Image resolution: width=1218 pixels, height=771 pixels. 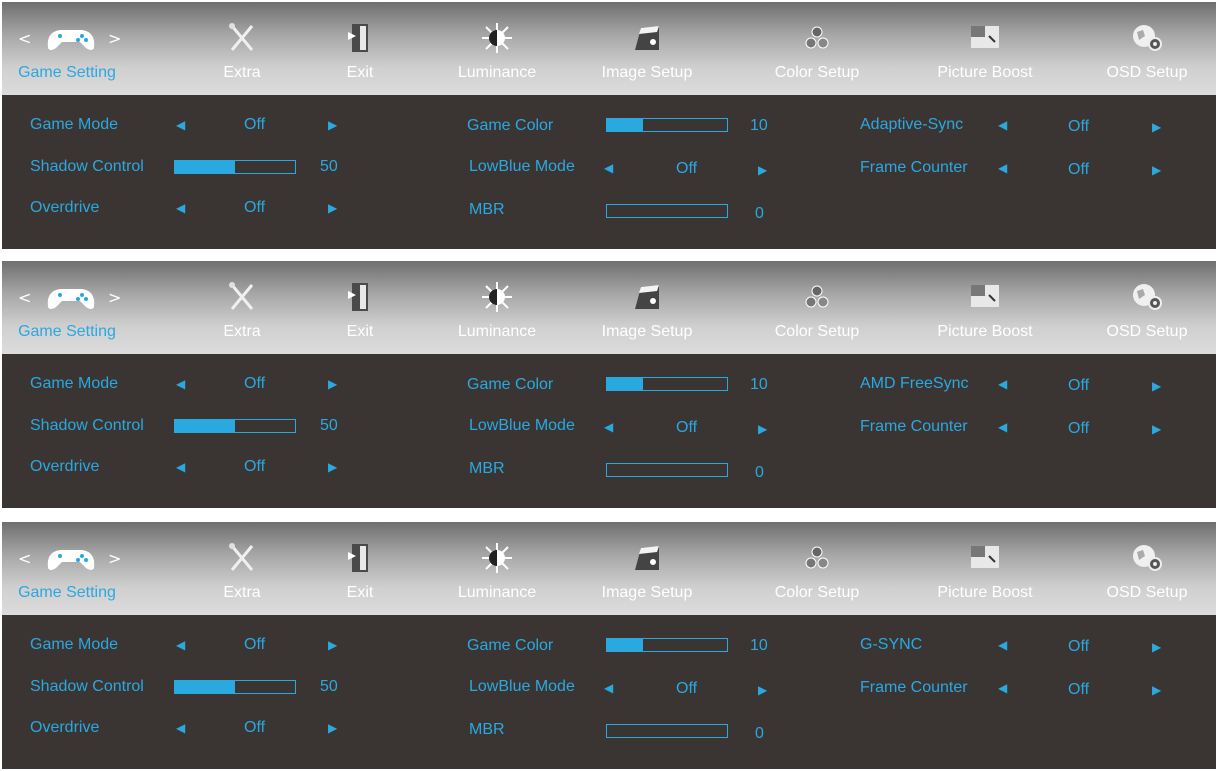 What do you see at coordinates (74, 383) in the screenshot?
I see `game-mode-label: Game Mode` at bounding box center [74, 383].